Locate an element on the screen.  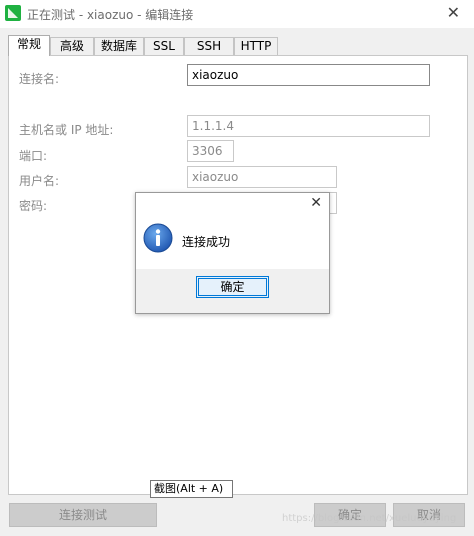
test-connection-button: 连接测试 is located at coordinates (83, 515).